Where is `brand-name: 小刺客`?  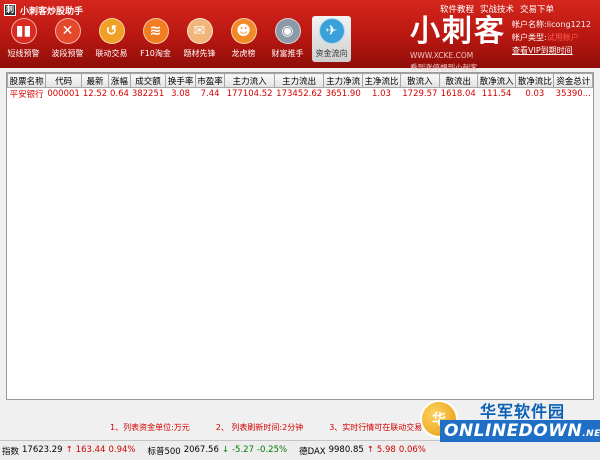 brand-name: 小刺客 is located at coordinates (458, 31).